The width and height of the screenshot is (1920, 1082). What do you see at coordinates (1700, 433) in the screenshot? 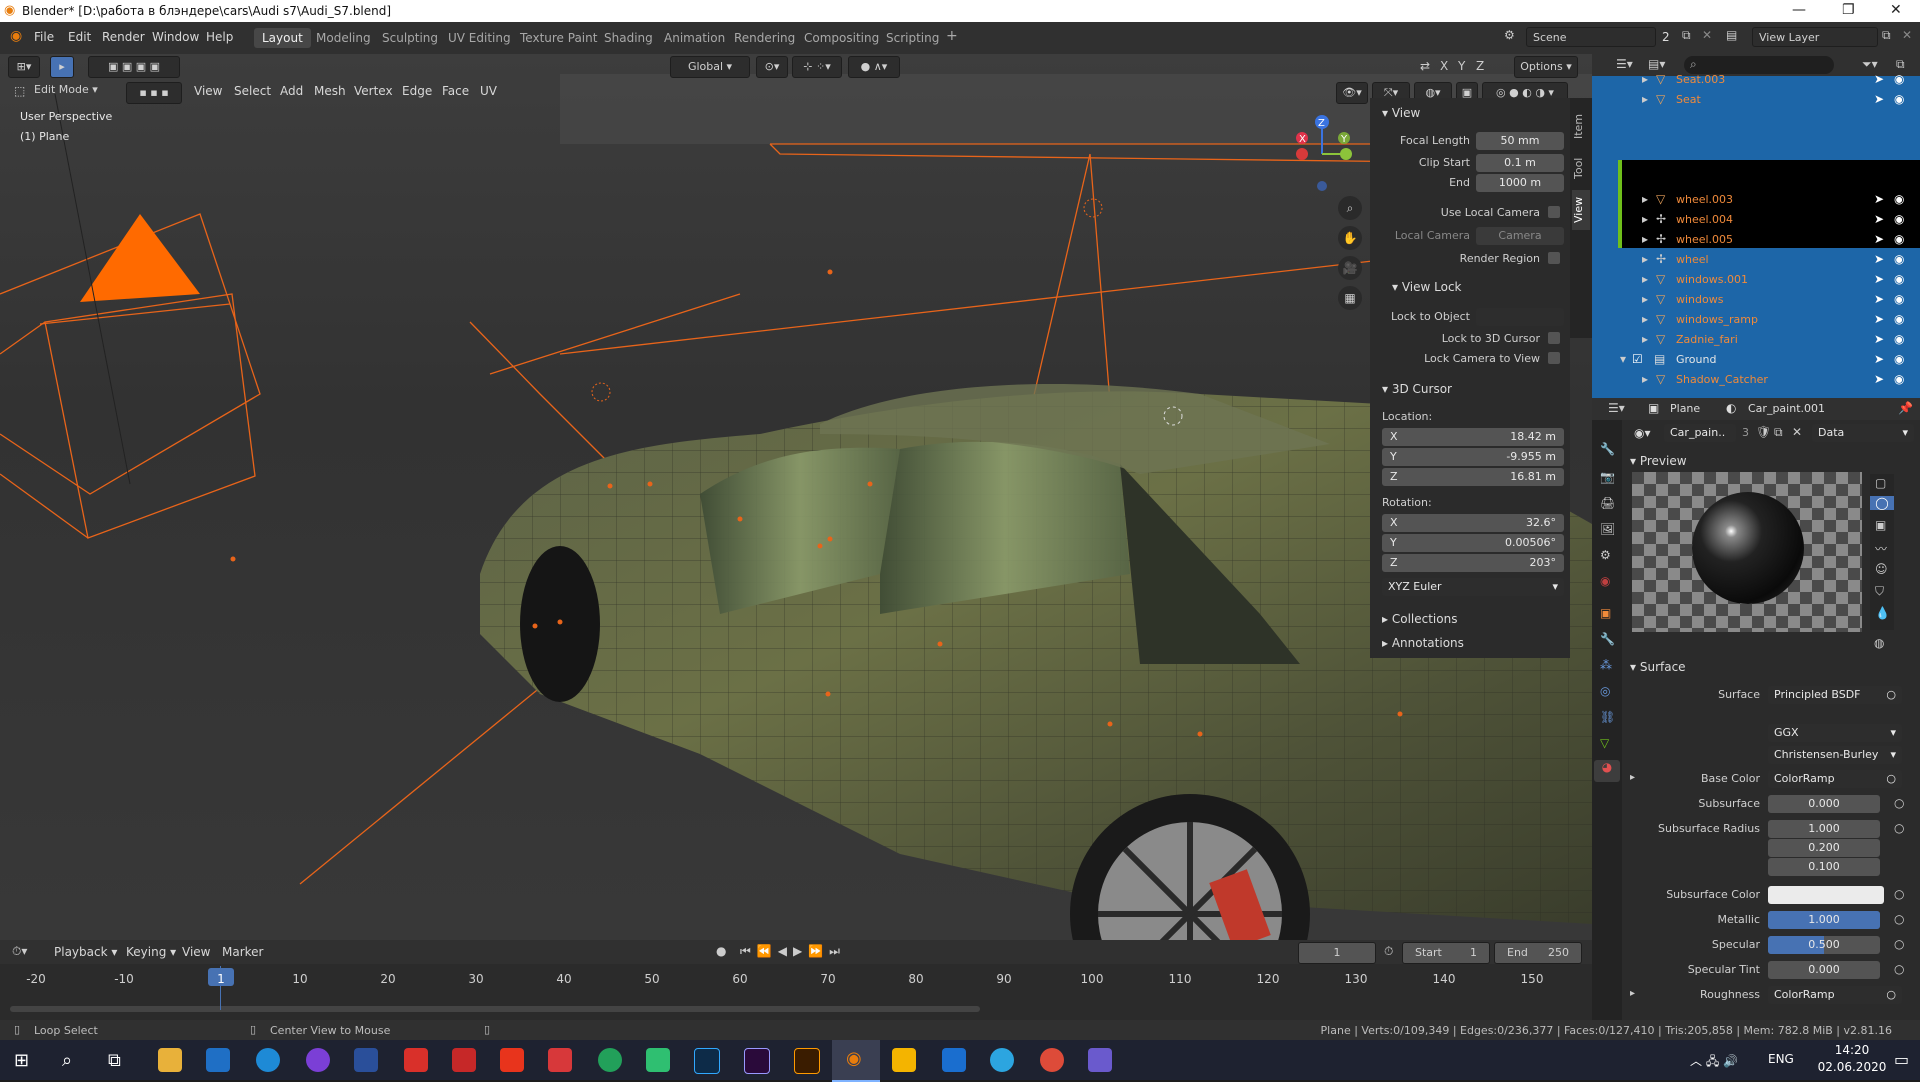
I see `material-name-field: Car_pain..` at bounding box center [1700, 433].